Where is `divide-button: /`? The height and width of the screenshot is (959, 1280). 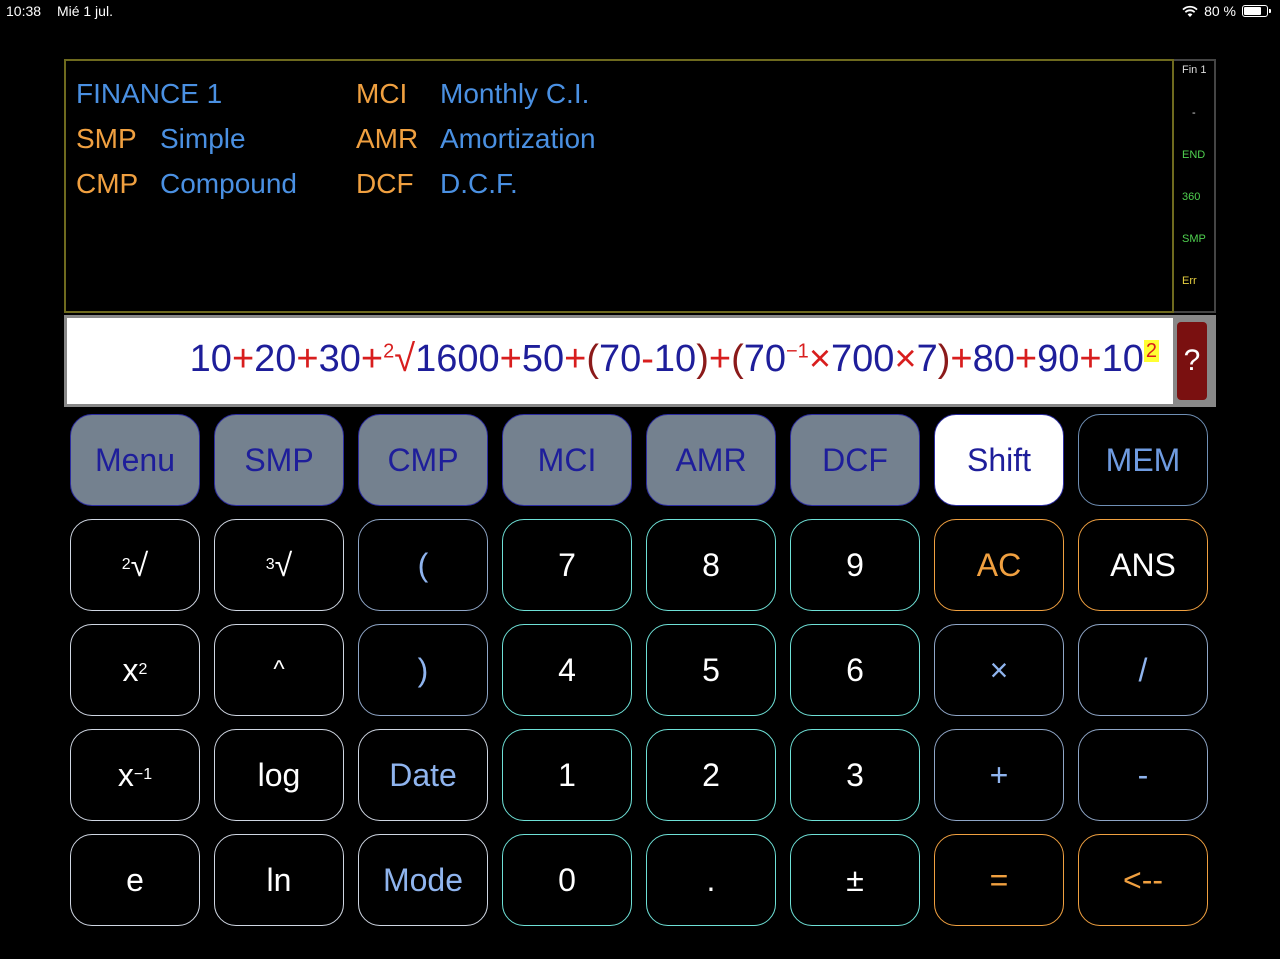
divide-button: / is located at coordinates (1143, 670).